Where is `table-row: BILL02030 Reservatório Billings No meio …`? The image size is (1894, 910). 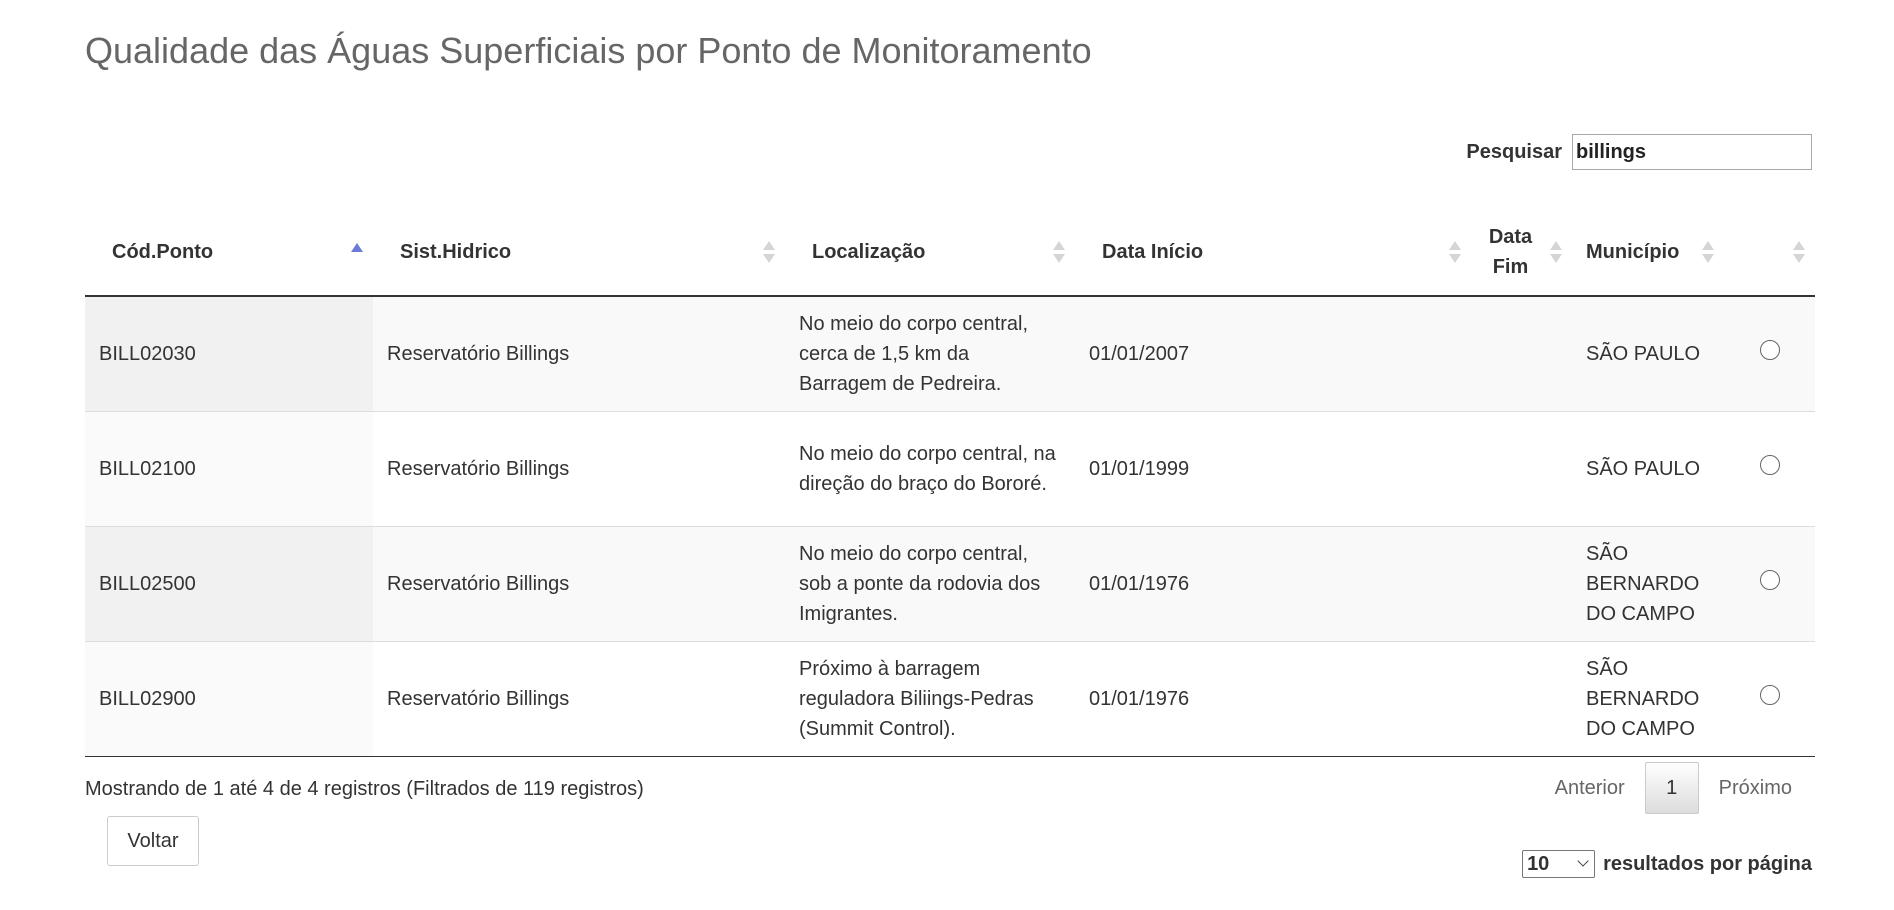
table-row: BILL02030 Reservatório Billings No meio … is located at coordinates (950, 354).